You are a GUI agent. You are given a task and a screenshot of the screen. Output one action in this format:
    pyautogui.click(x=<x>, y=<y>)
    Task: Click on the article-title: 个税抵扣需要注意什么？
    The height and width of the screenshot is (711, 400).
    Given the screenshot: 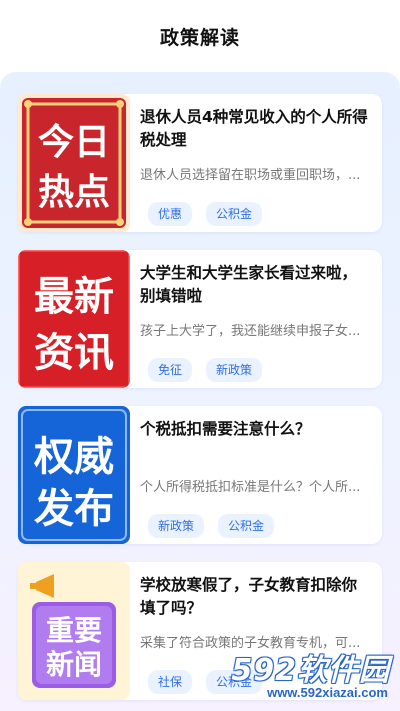 What is the action you would take?
    pyautogui.click(x=256, y=429)
    